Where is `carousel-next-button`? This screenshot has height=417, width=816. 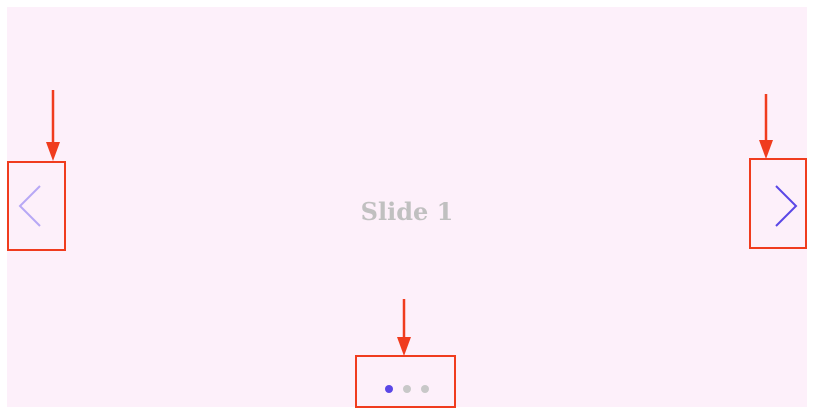
carousel-next-button is located at coordinates (788, 206).